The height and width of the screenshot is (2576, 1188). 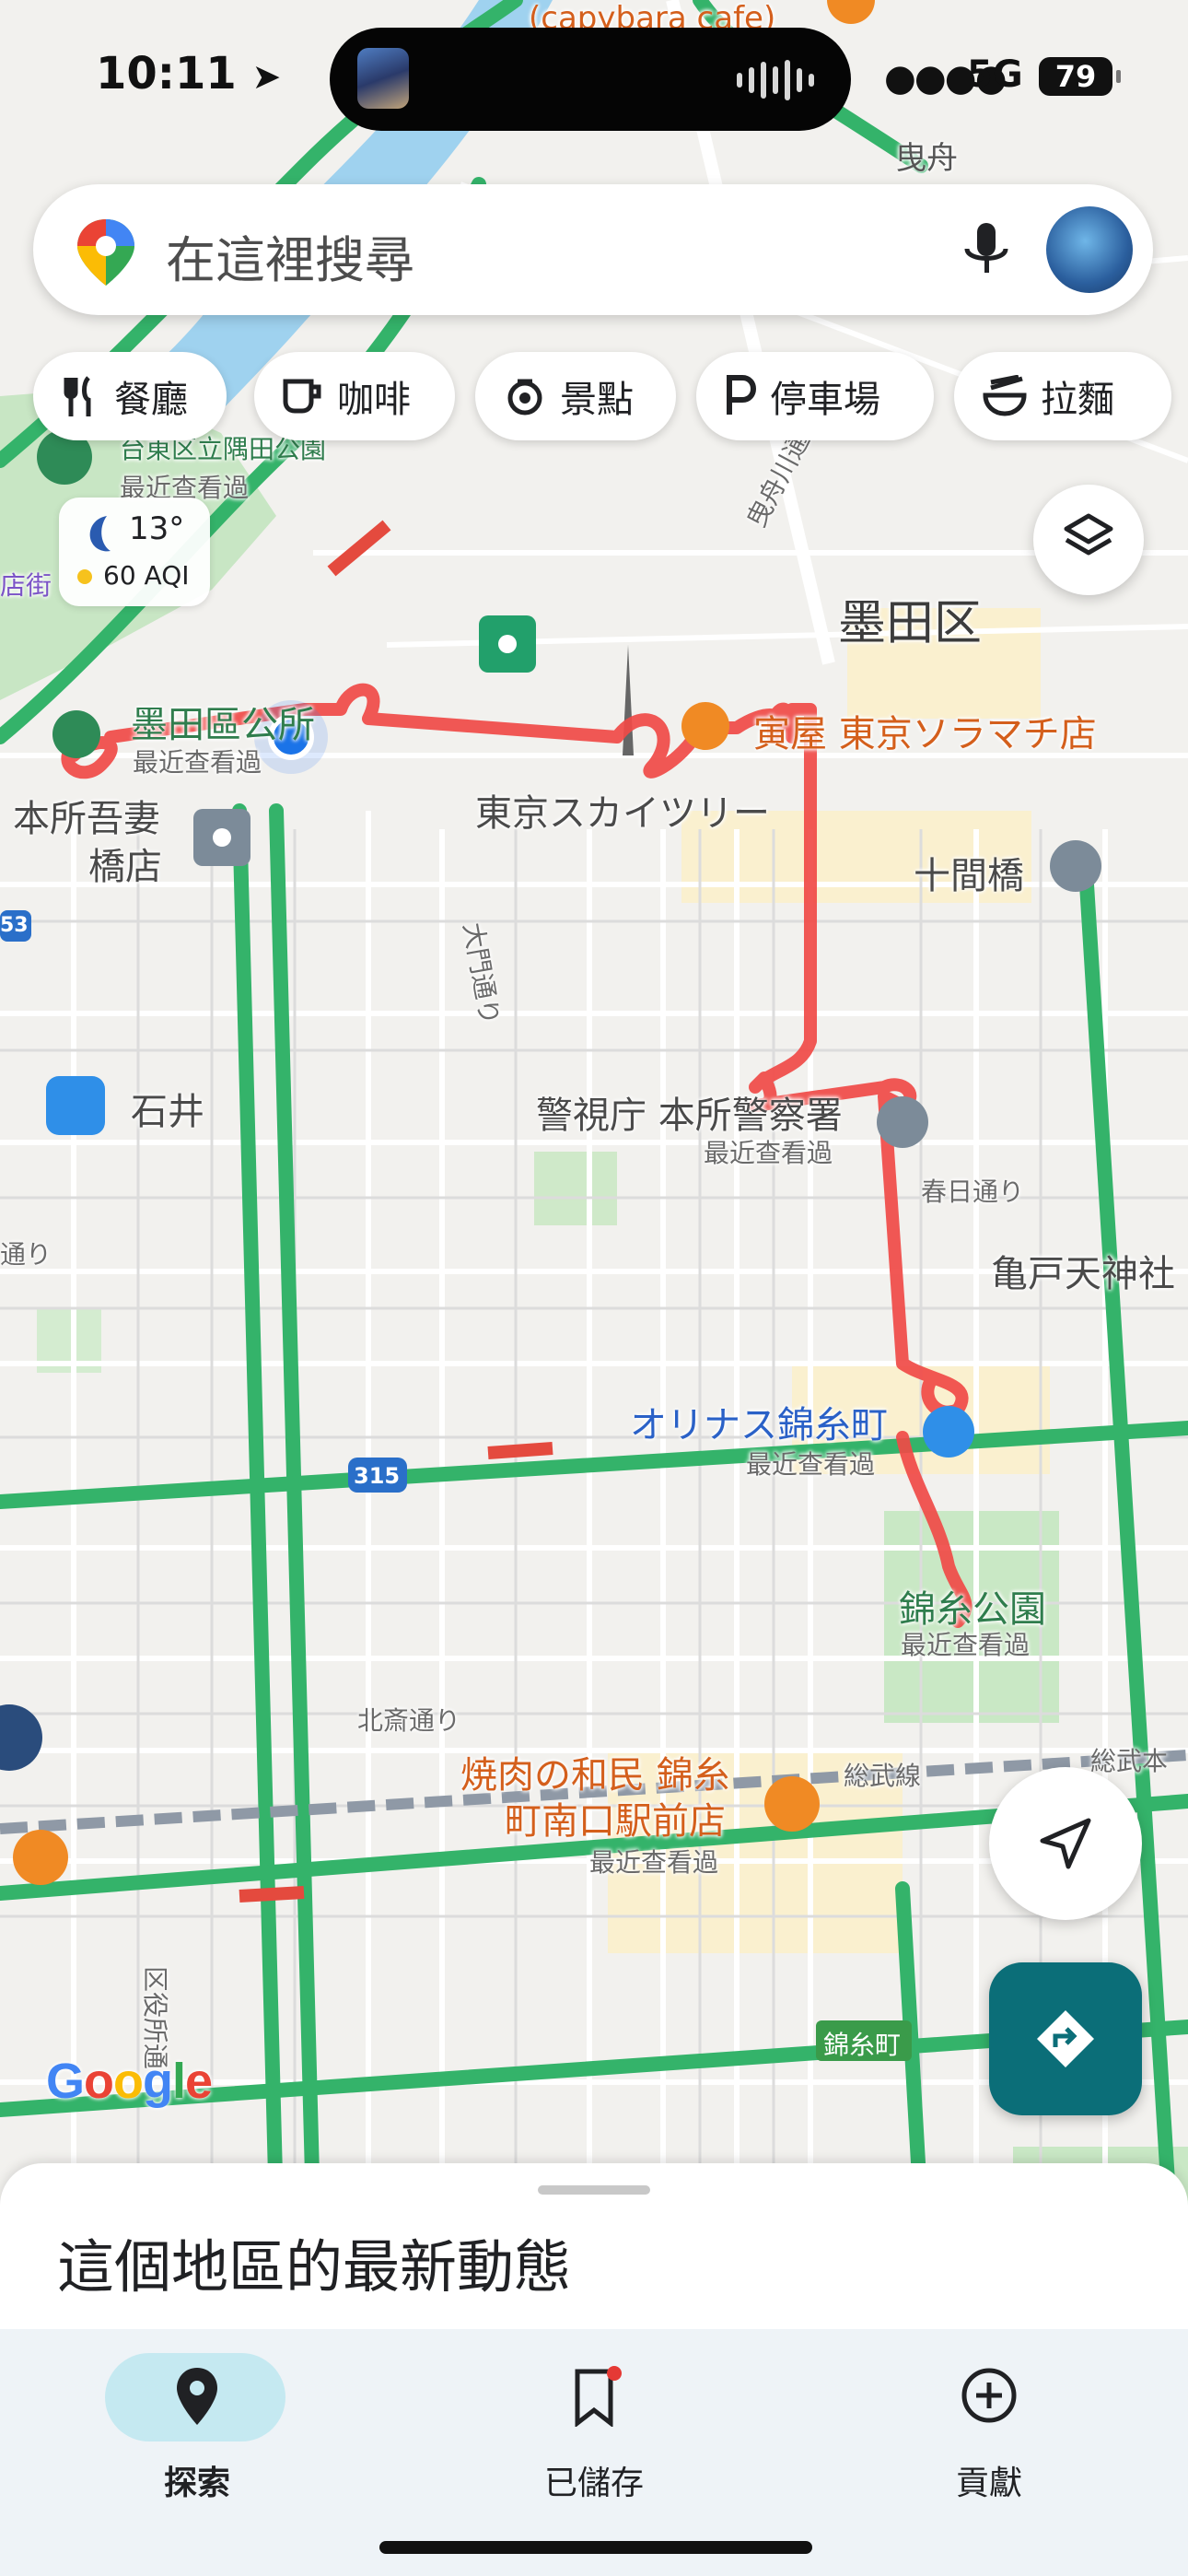 I want to click on nav-saved: 已儲存, so click(x=594, y=2434).